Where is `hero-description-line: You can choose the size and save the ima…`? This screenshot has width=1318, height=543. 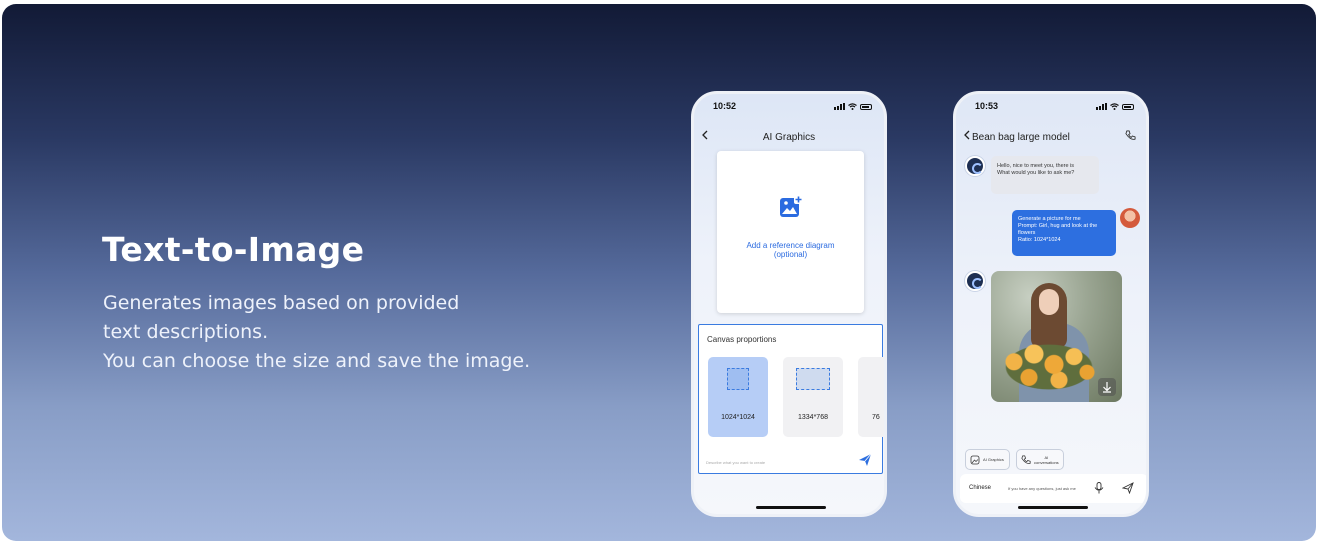
hero-description-line: You can choose the size and save the ima… is located at coordinates (317, 361).